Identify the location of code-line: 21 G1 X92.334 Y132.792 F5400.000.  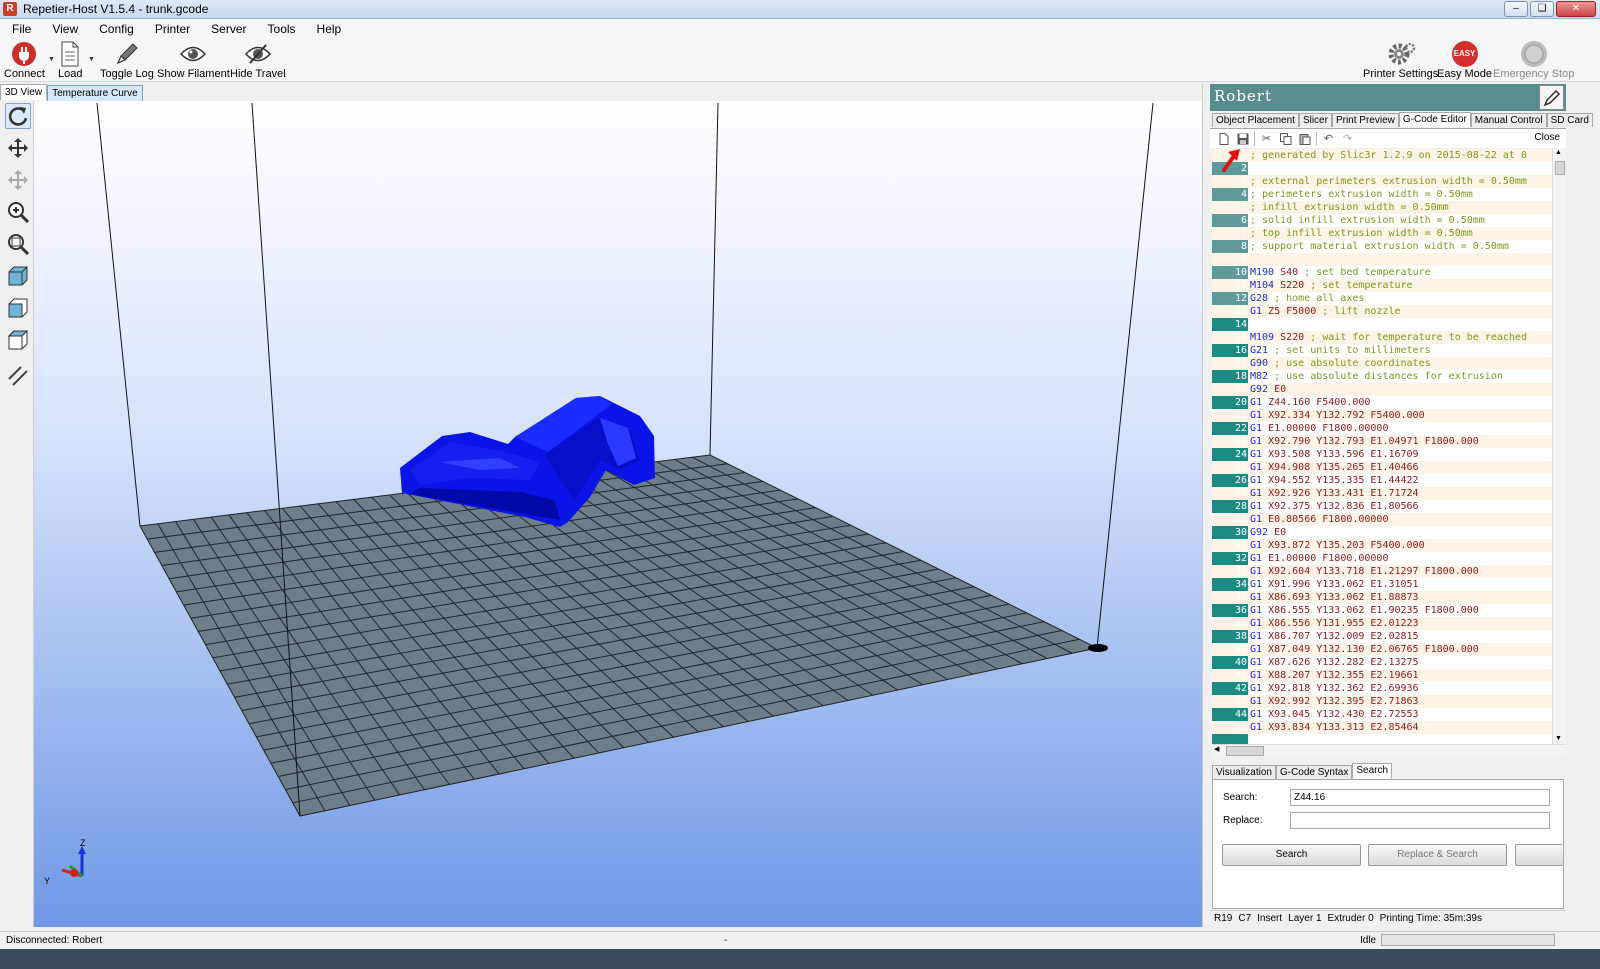
(1382, 415).